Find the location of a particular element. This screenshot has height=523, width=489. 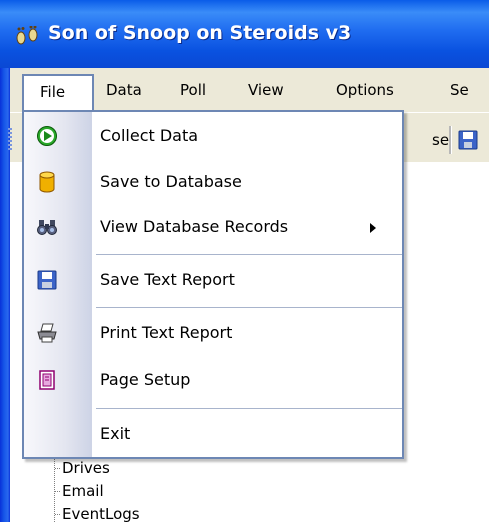

menu-item-save-text-report: Save Text Report is located at coordinates (213, 280).